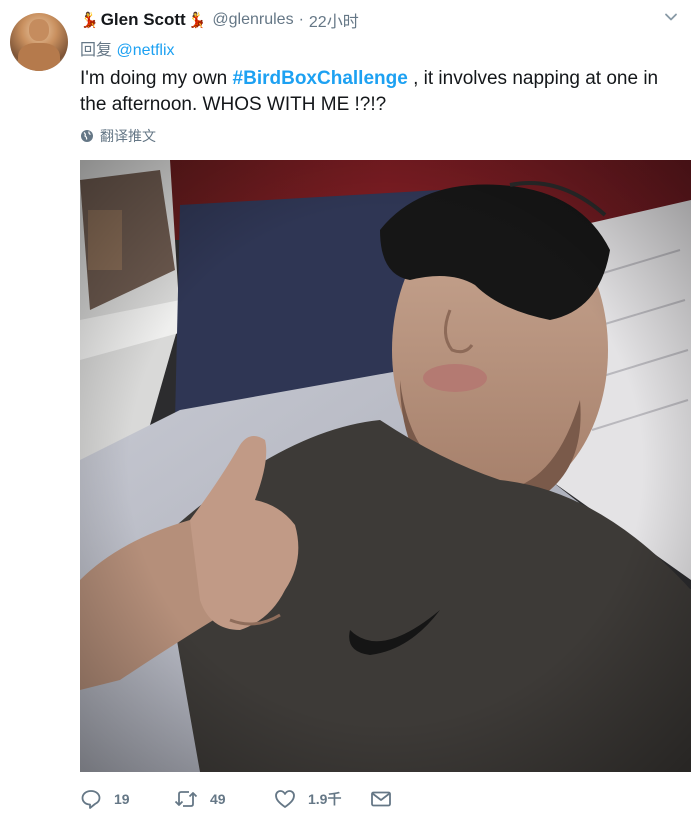 The image size is (700, 819). I want to click on envelope-icon, so click(381, 799).